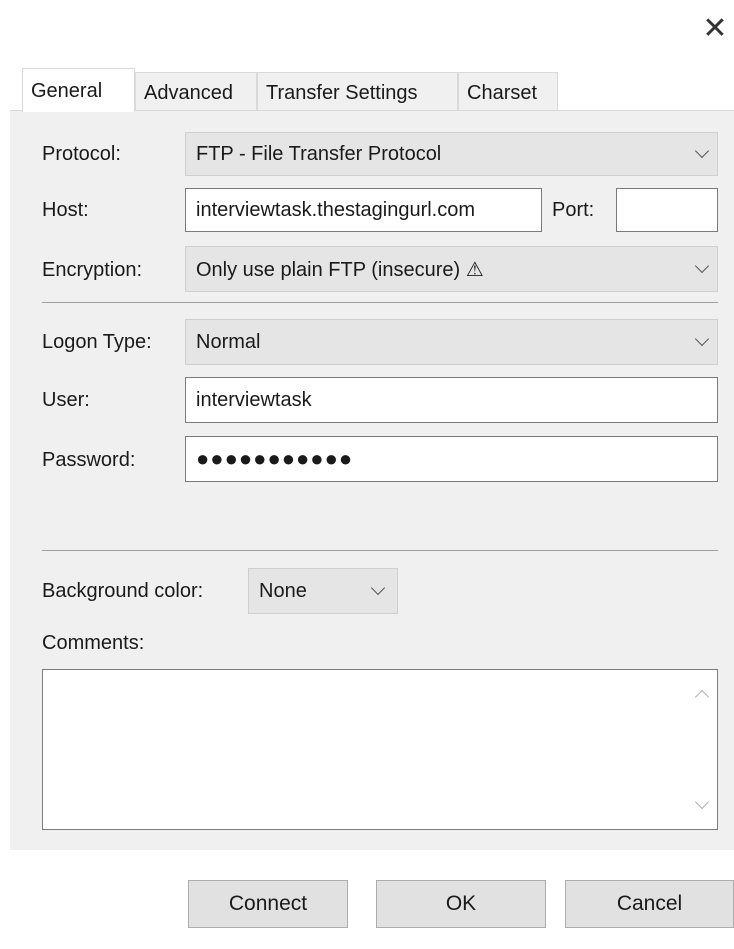 The image size is (734, 949). I want to click on password-field: ●●●●●●●●●●●, so click(451, 459).